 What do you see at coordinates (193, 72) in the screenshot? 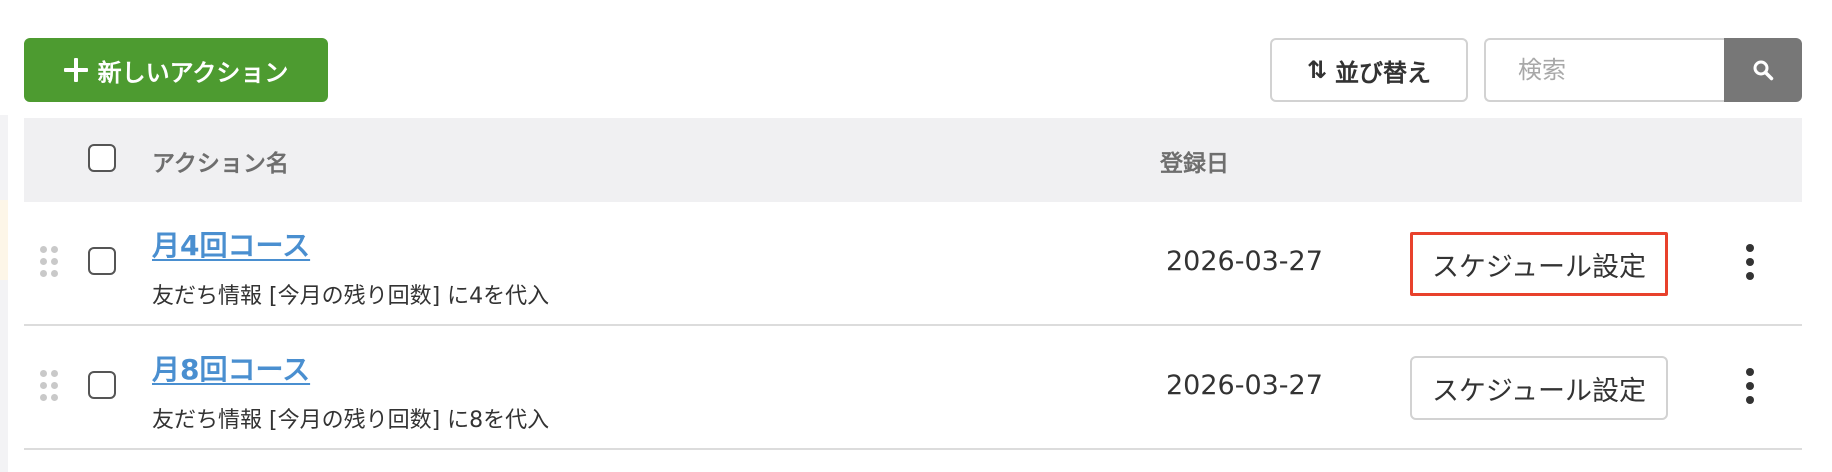
I see `new-action-label: 新しいアクション` at bounding box center [193, 72].